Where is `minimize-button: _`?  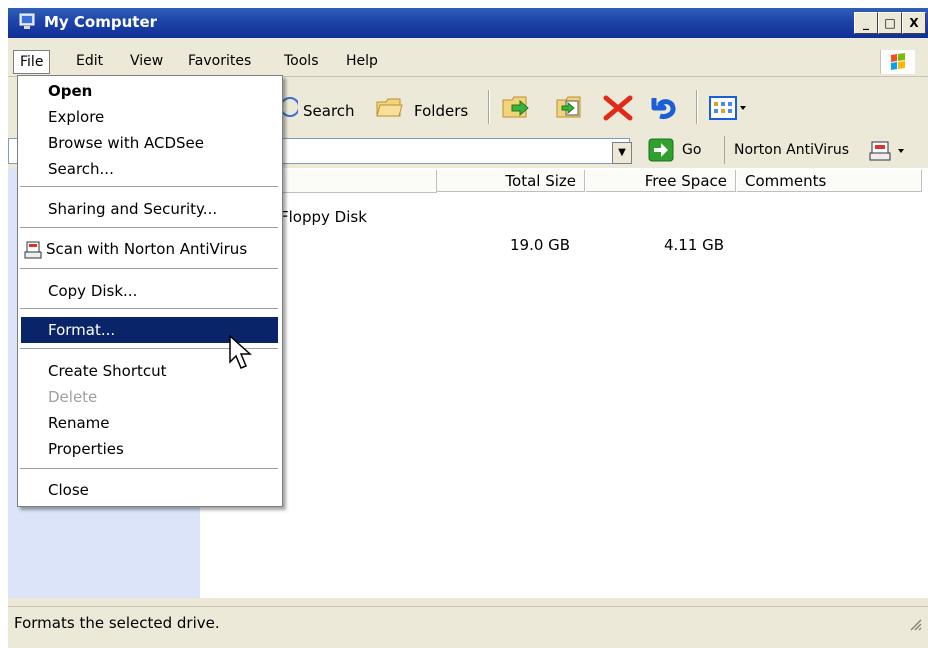 minimize-button: _ is located at coordinates (866, 23).